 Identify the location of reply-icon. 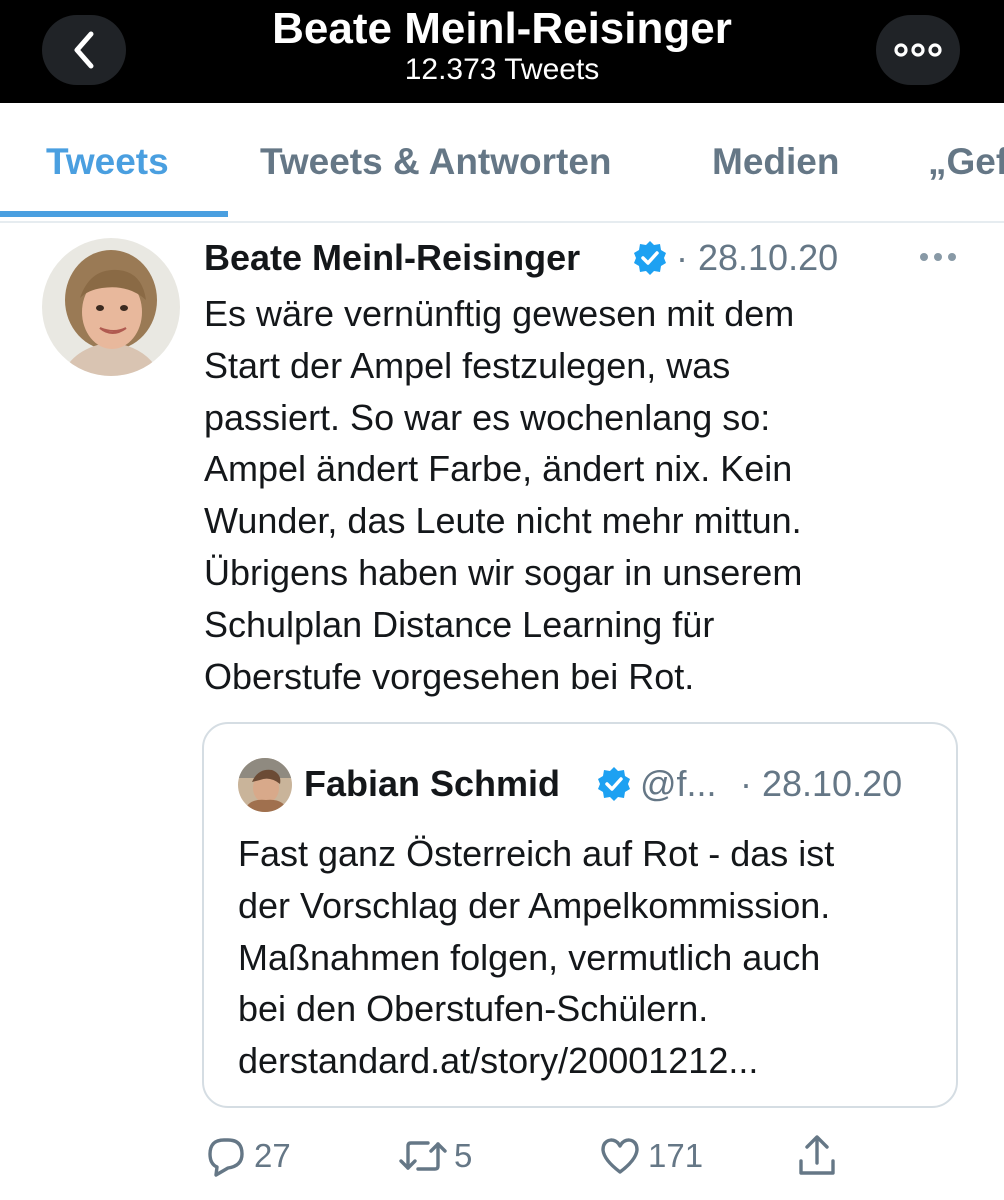
(226, 1157).